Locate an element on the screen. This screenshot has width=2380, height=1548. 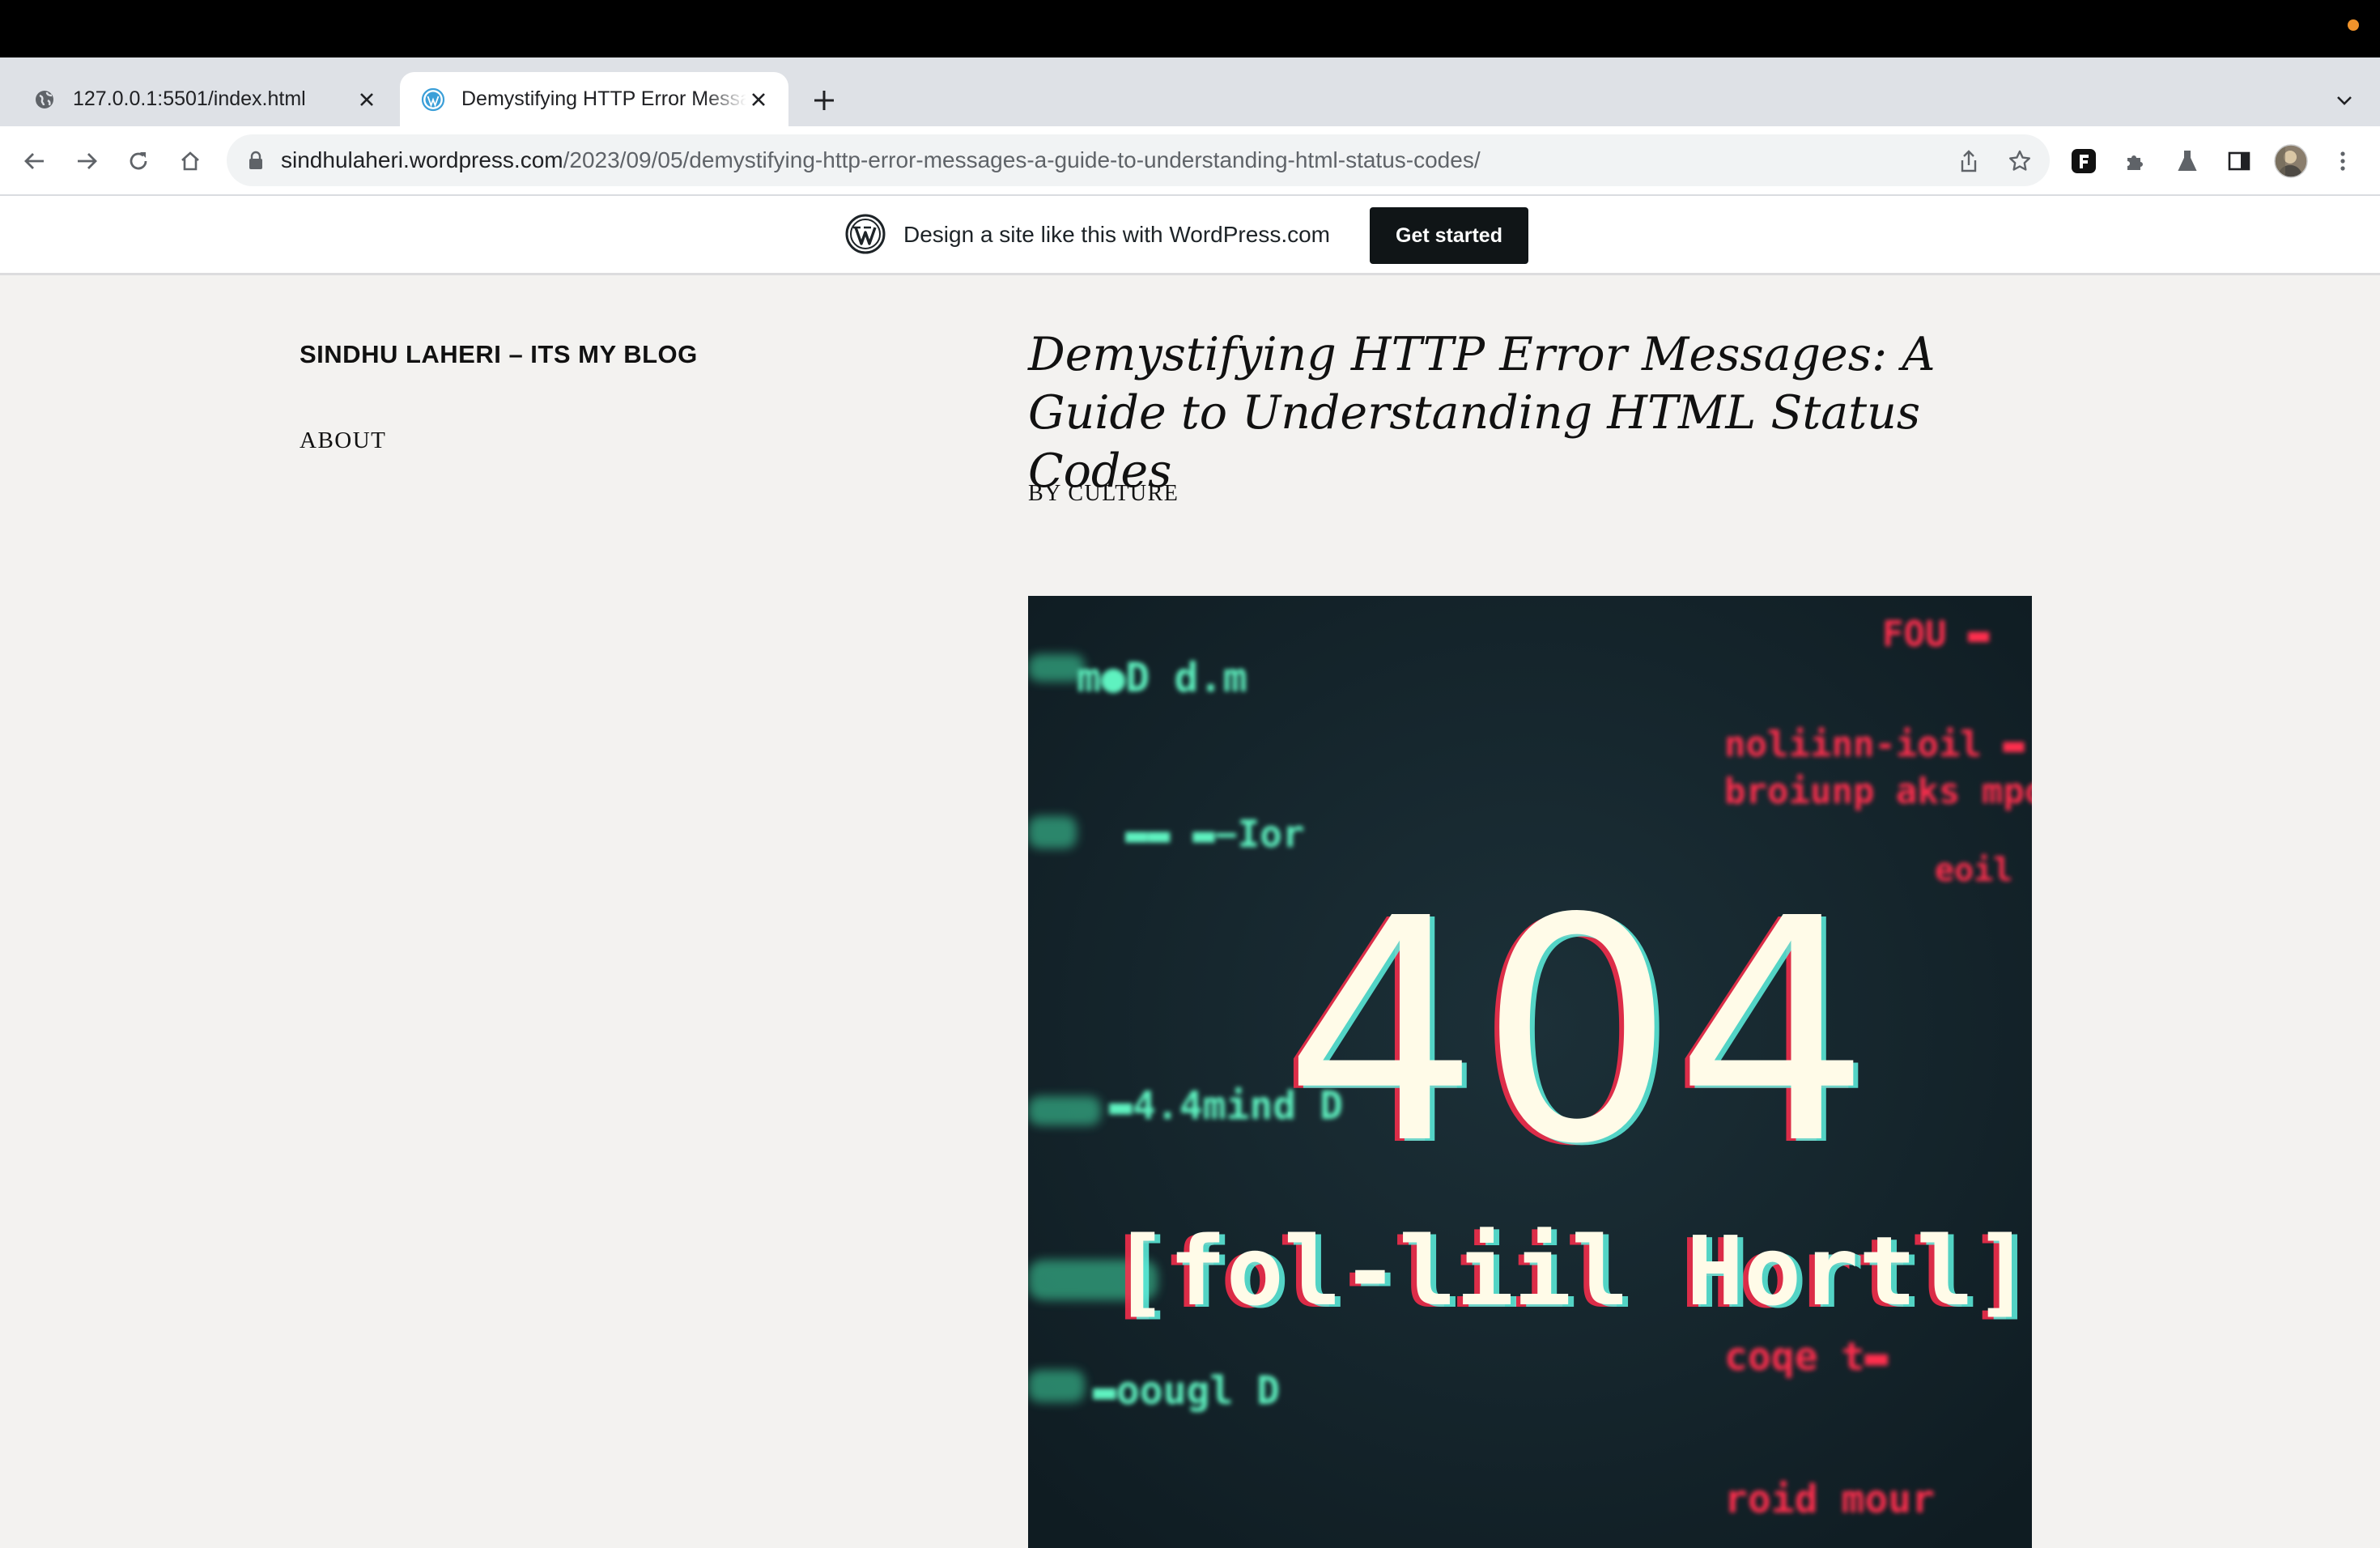
wordpress-logo-icon is located at coordinates (866, 234).